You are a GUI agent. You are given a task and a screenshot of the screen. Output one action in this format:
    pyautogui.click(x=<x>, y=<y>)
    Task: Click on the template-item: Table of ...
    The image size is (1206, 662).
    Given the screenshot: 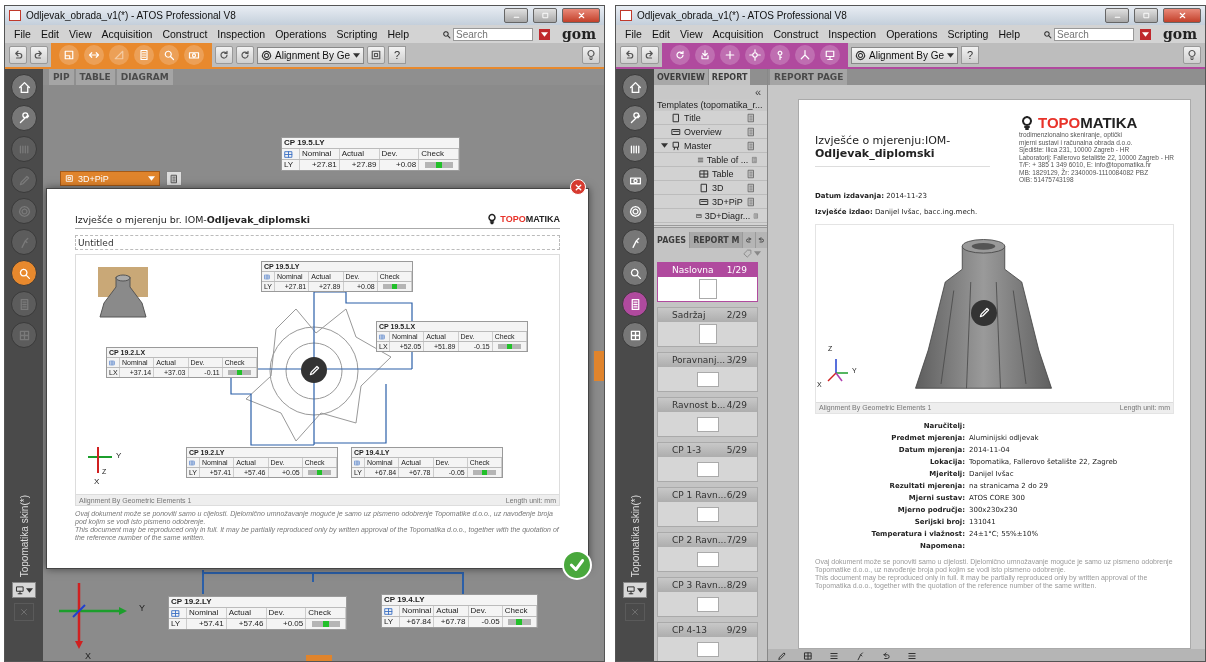 What is the action you would take?
    pyautogui.click(x=710, y=160)
    